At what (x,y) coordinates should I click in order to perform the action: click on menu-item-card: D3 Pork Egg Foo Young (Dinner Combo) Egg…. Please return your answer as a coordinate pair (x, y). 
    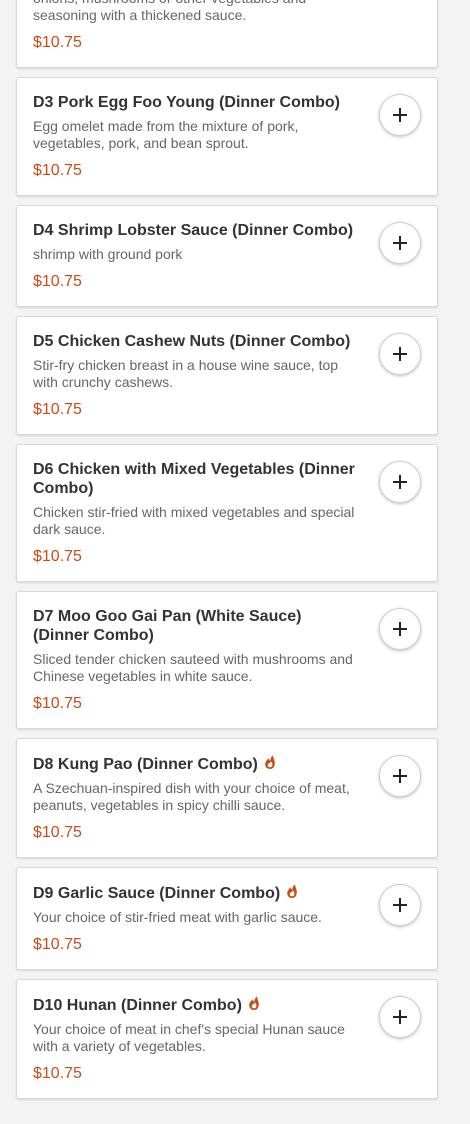
    Looking at the image, I should click on (227, 136).